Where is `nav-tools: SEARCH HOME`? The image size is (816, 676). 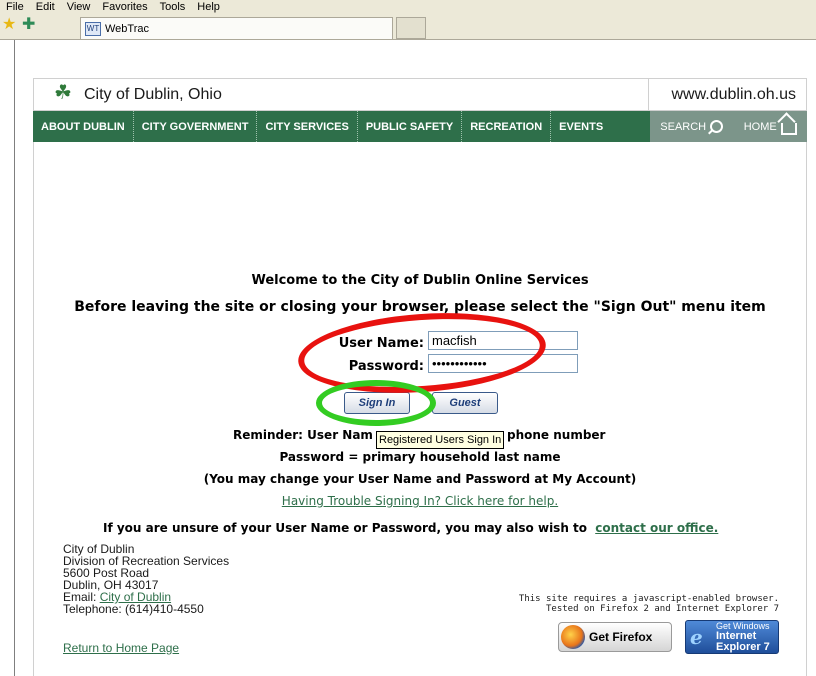
nav-tools: SEARCH HOME is located at coordinates (728, 126).